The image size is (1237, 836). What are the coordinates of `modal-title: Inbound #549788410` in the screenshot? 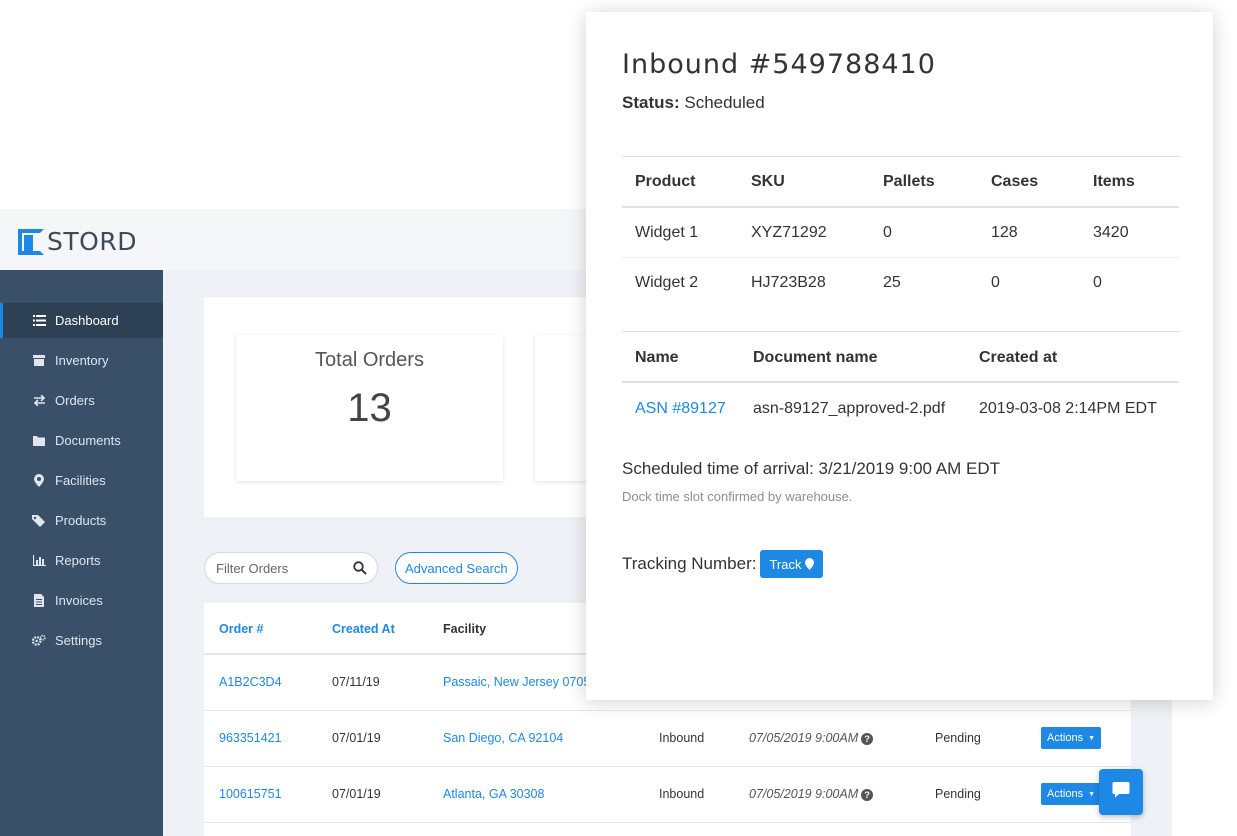 It's located at (779, 64).